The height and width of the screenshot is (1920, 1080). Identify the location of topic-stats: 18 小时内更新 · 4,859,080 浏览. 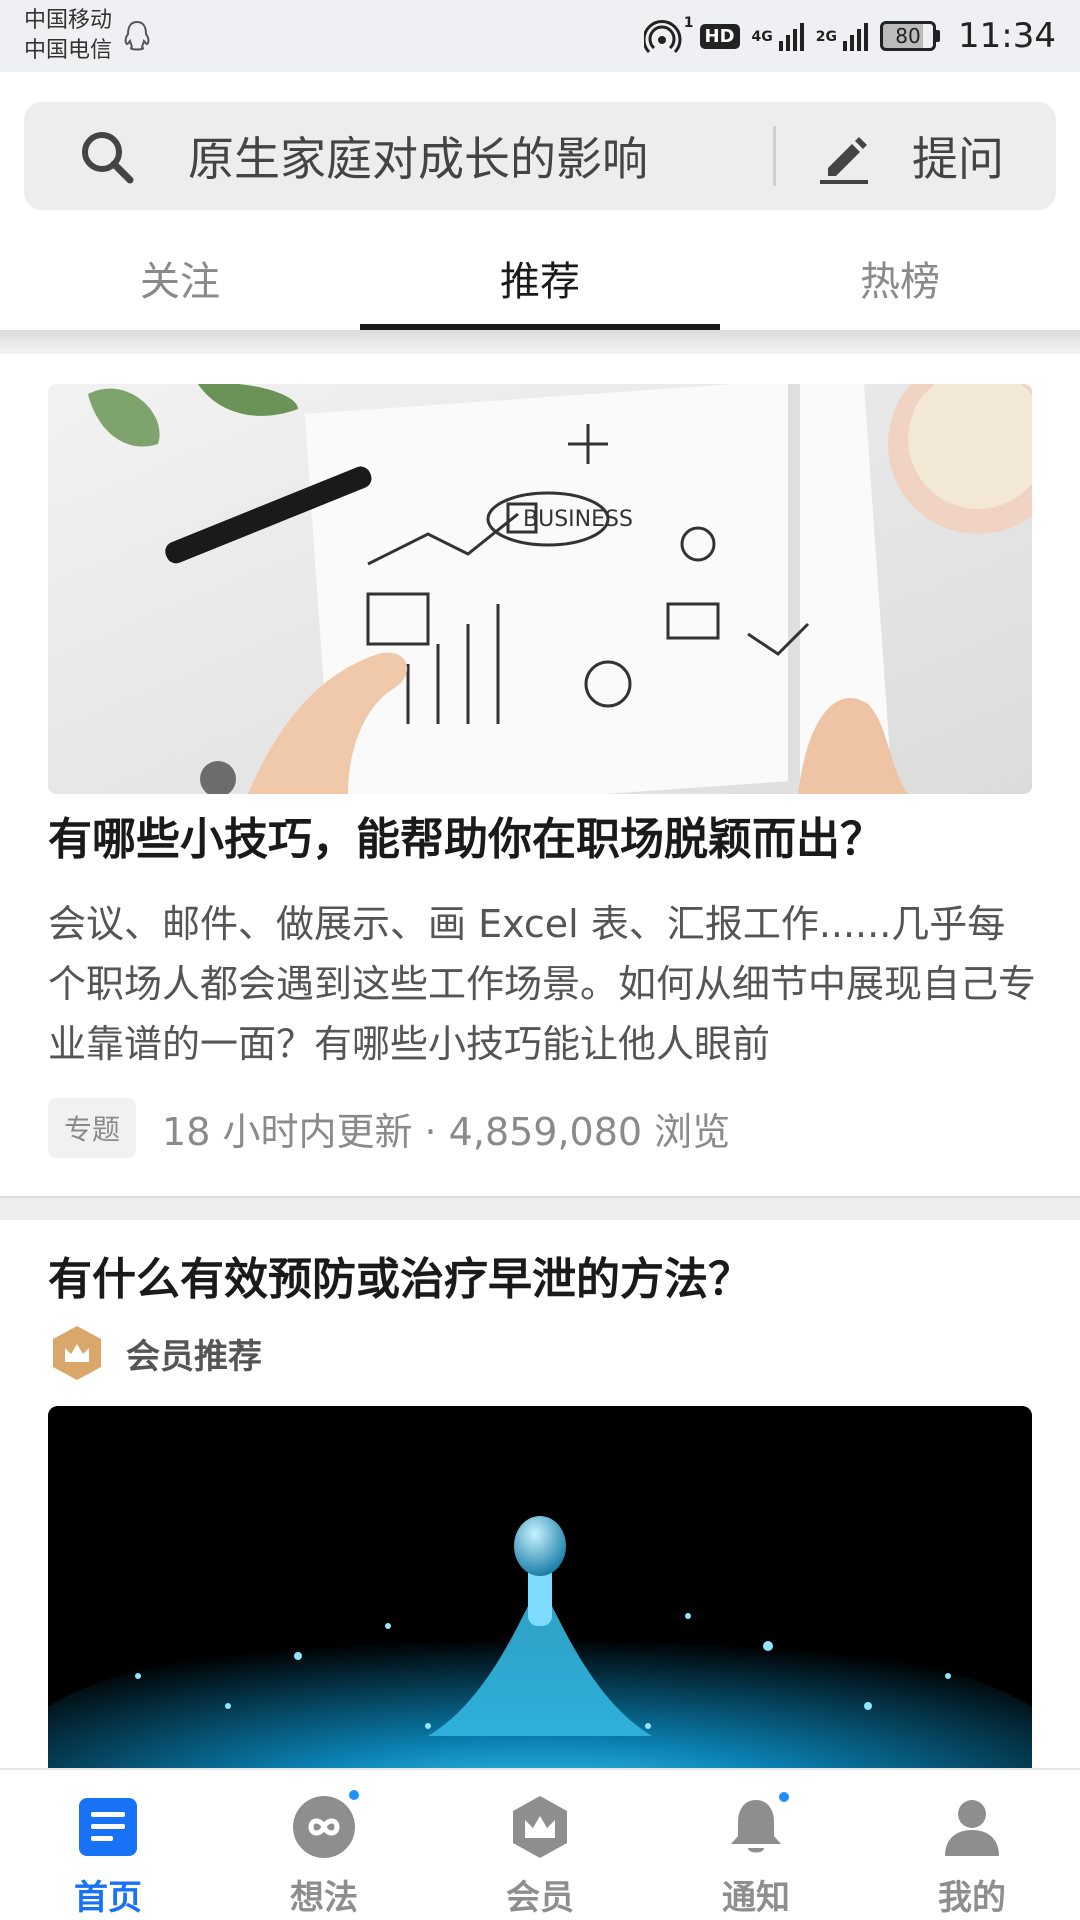
(446, 1131).